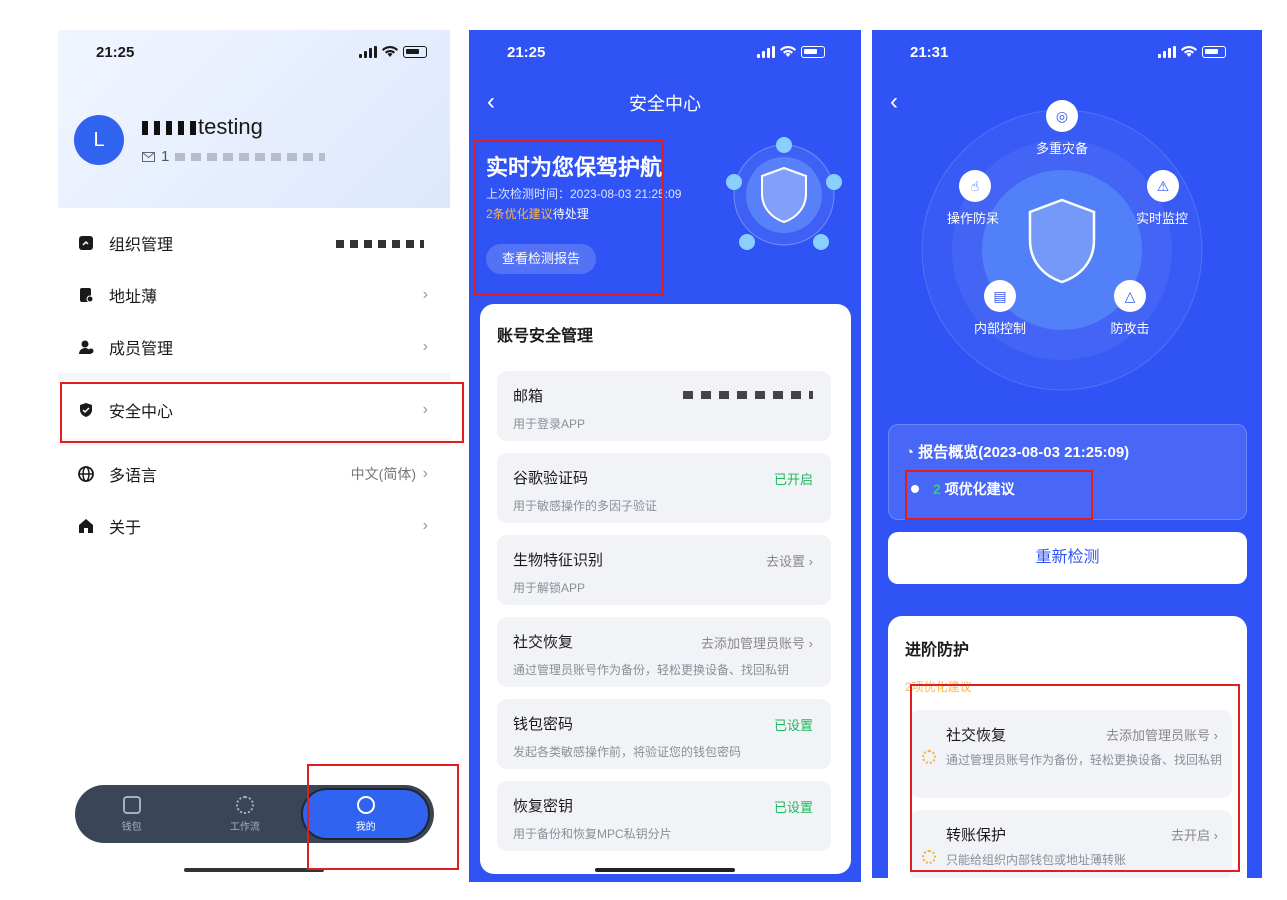  What do you see at coordinates (1067, 54) in the screenshot?
I see `status-bar: 21:31` at bounding box center [1067, 54].